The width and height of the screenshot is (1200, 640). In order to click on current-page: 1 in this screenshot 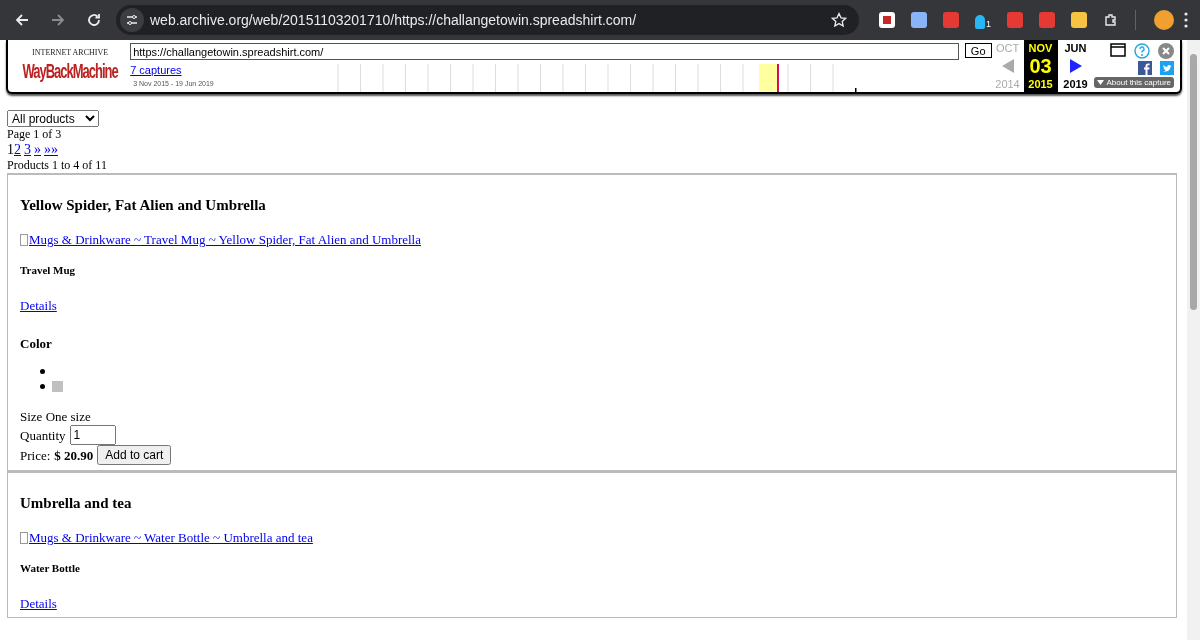, I will do `click(10, 150)`.